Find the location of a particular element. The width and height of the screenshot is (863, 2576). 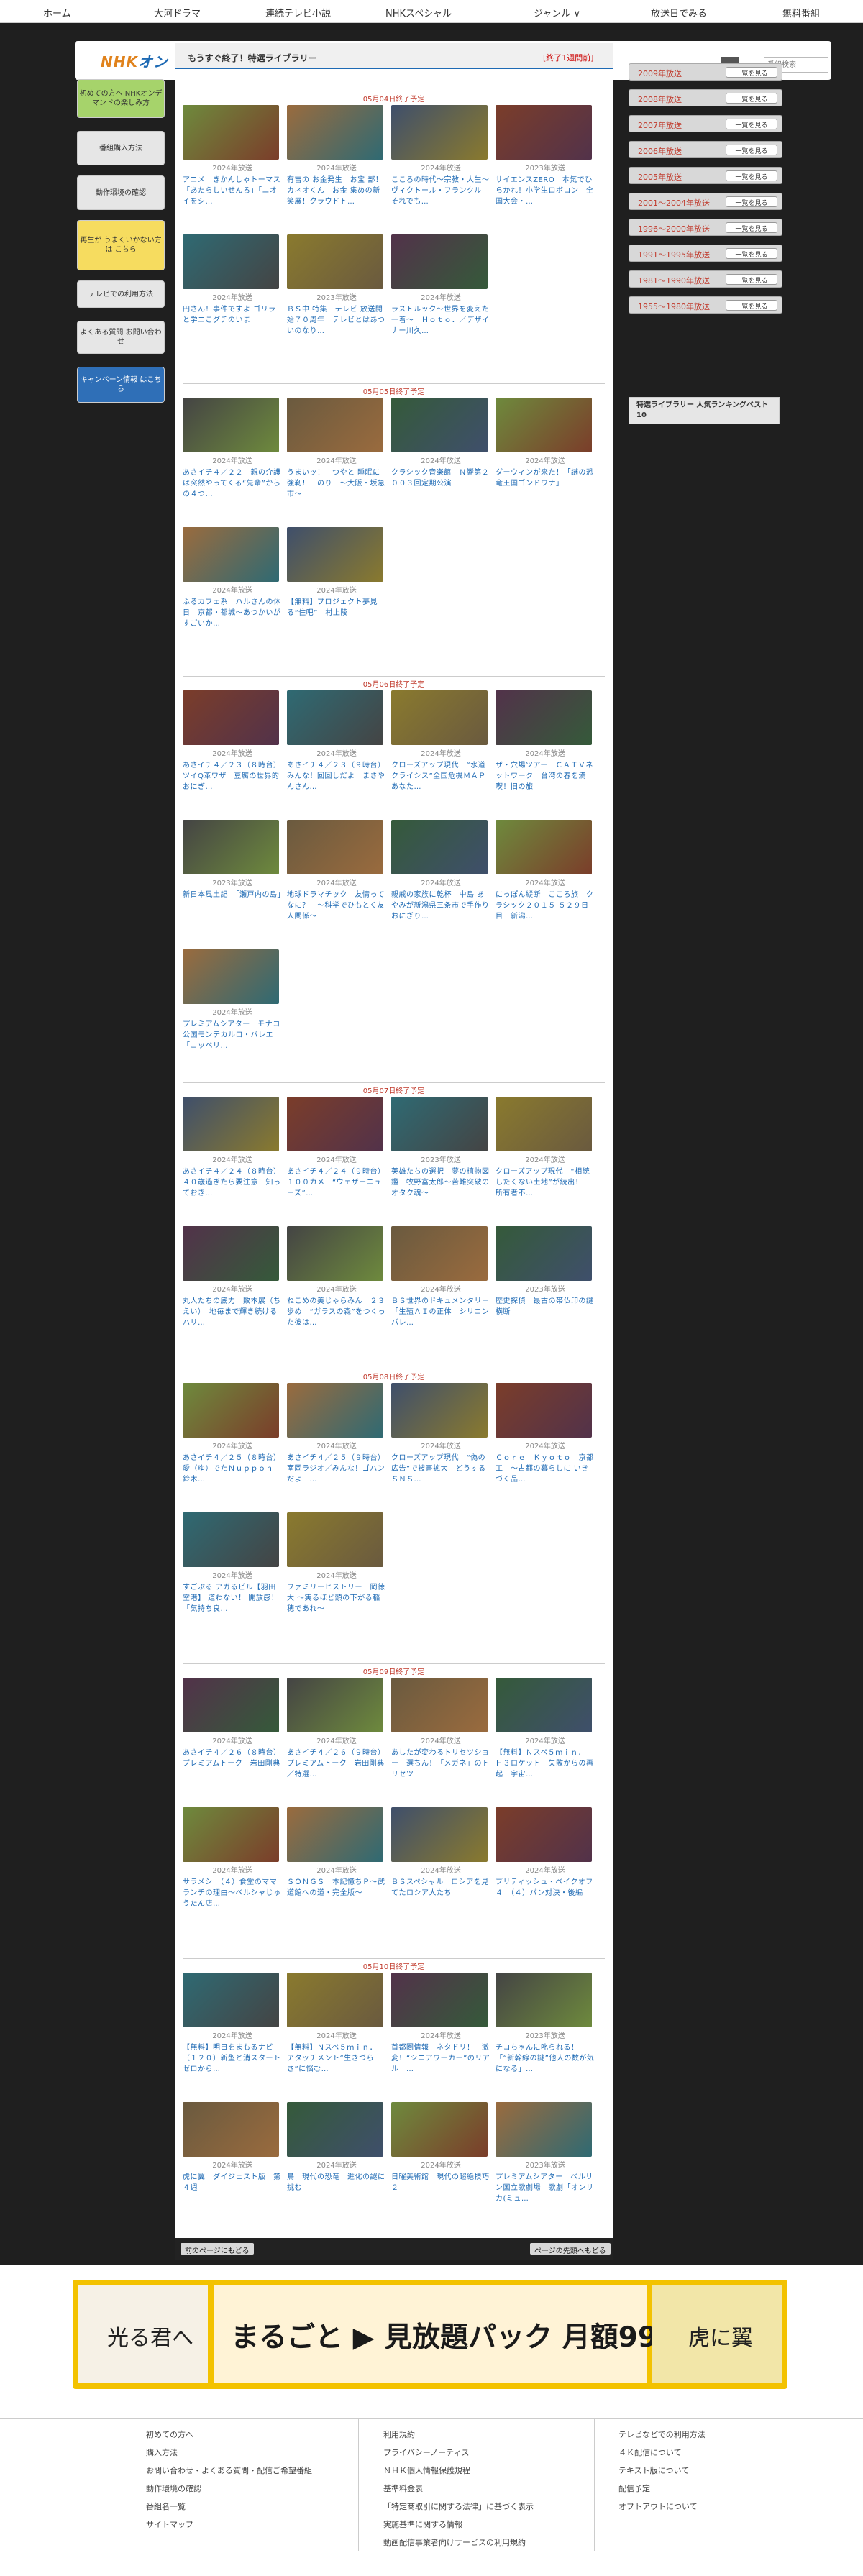

program-tile: 2024年放送 ＢＳスペシャル ロシアを見てたロシア人たち is located at coordinates (440, 1867).